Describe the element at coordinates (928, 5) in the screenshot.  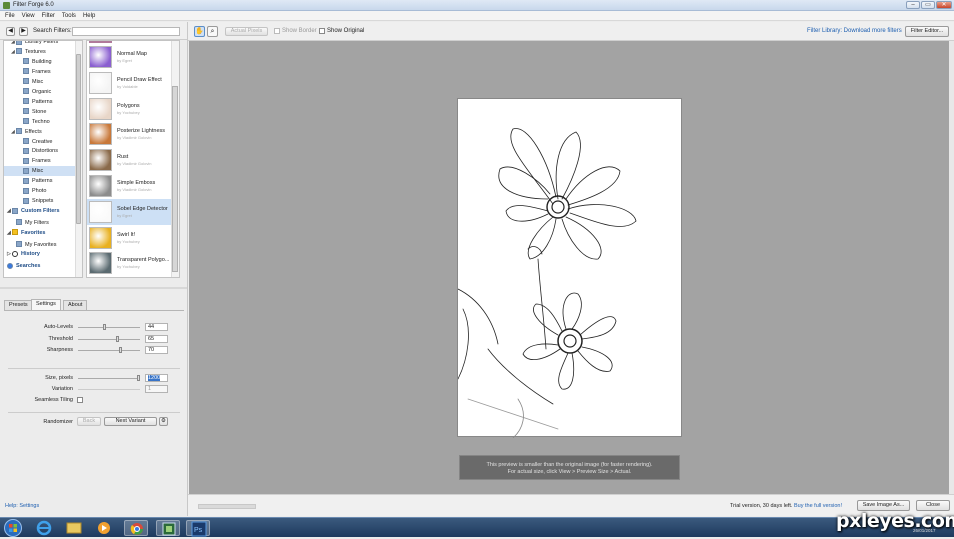
I see `maximize-button: ▭` at that location.